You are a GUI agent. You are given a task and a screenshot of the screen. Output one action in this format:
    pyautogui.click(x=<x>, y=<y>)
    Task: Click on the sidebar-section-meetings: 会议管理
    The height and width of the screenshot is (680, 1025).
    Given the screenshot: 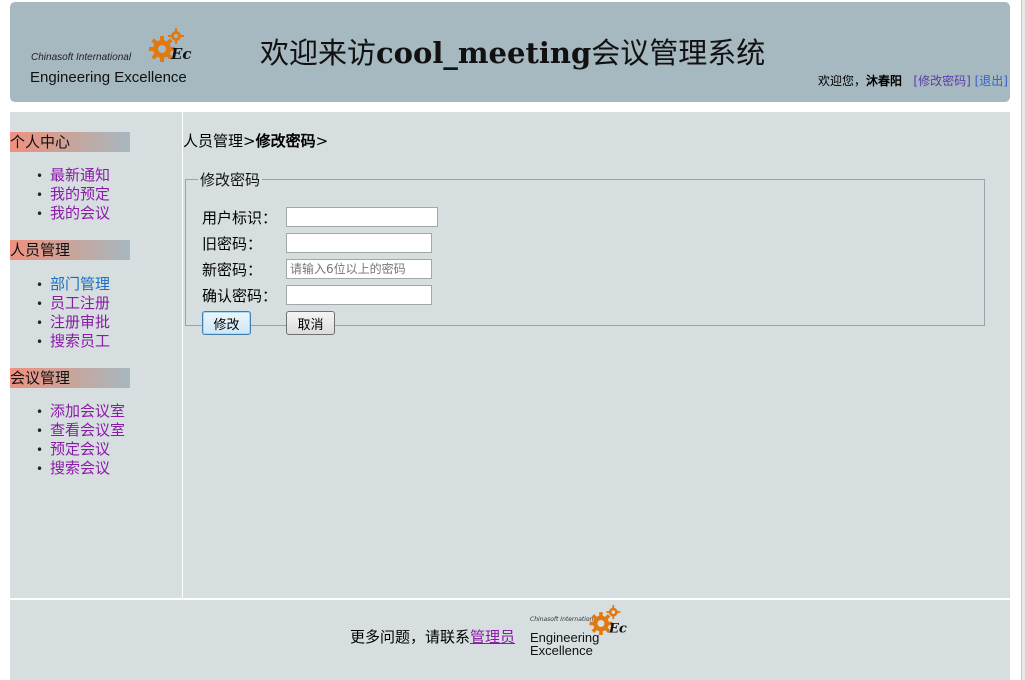 What is the action you would take?
    pyautogui.click(x=70, y=378)
    